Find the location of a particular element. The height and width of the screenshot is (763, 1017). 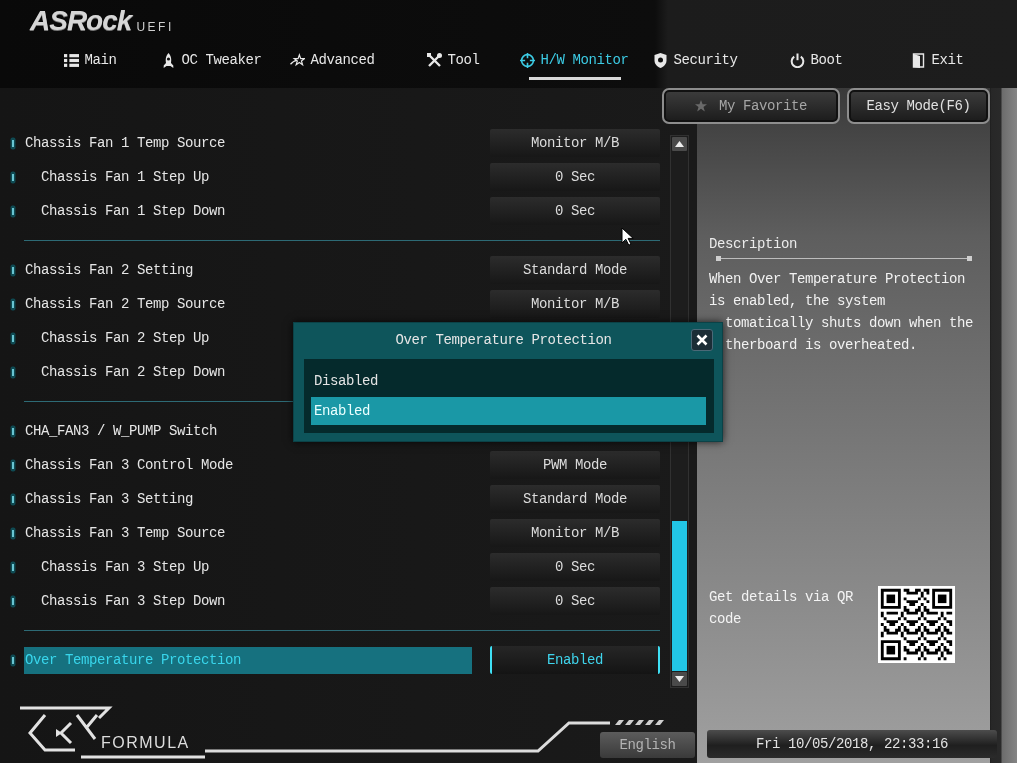

setting-item: CHA_FAN3 / W_PUMP Switch is located at coordinates (121, 431).